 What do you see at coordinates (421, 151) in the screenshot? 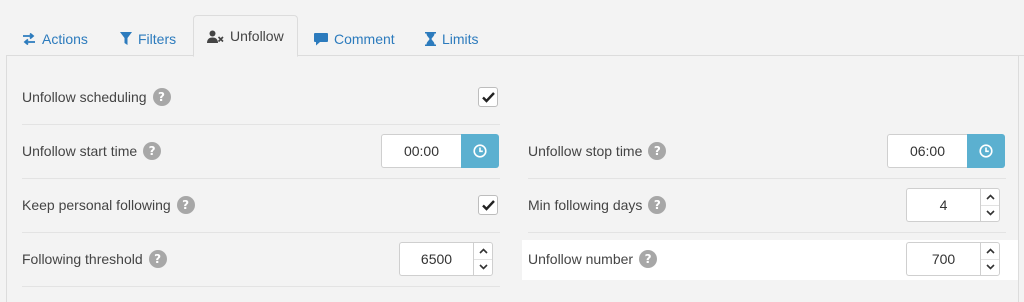
I see `unfollow-start-time-input: 00:00` at bounding box center [421, 151].